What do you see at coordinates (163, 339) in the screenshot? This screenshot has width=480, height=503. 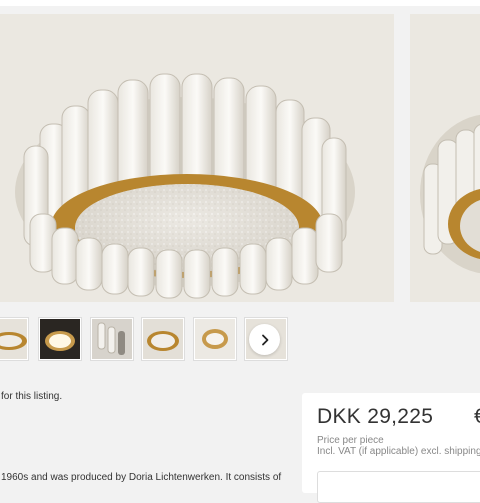 I see `thumbnail-lamp-underside` at bounding box center [163, 339].